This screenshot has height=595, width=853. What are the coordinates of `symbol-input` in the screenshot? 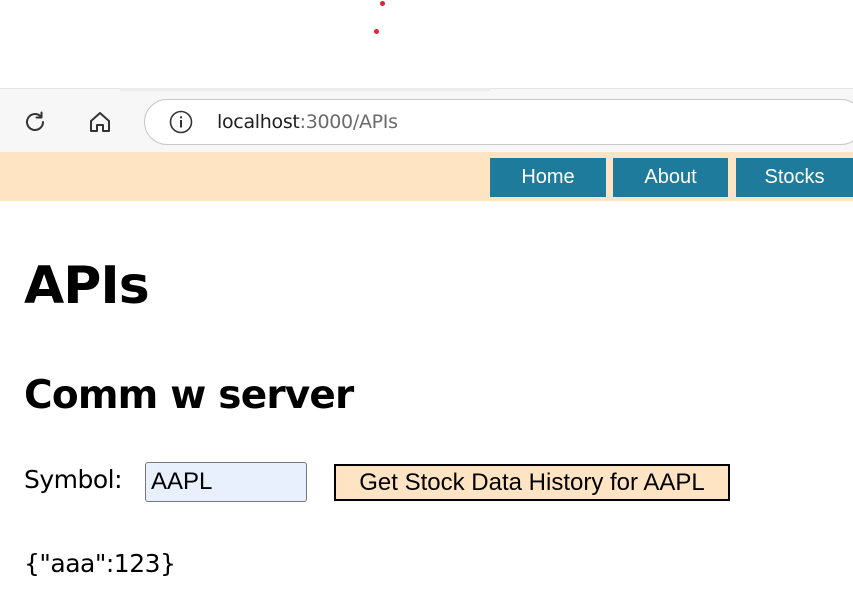 It's located at (226, 482).